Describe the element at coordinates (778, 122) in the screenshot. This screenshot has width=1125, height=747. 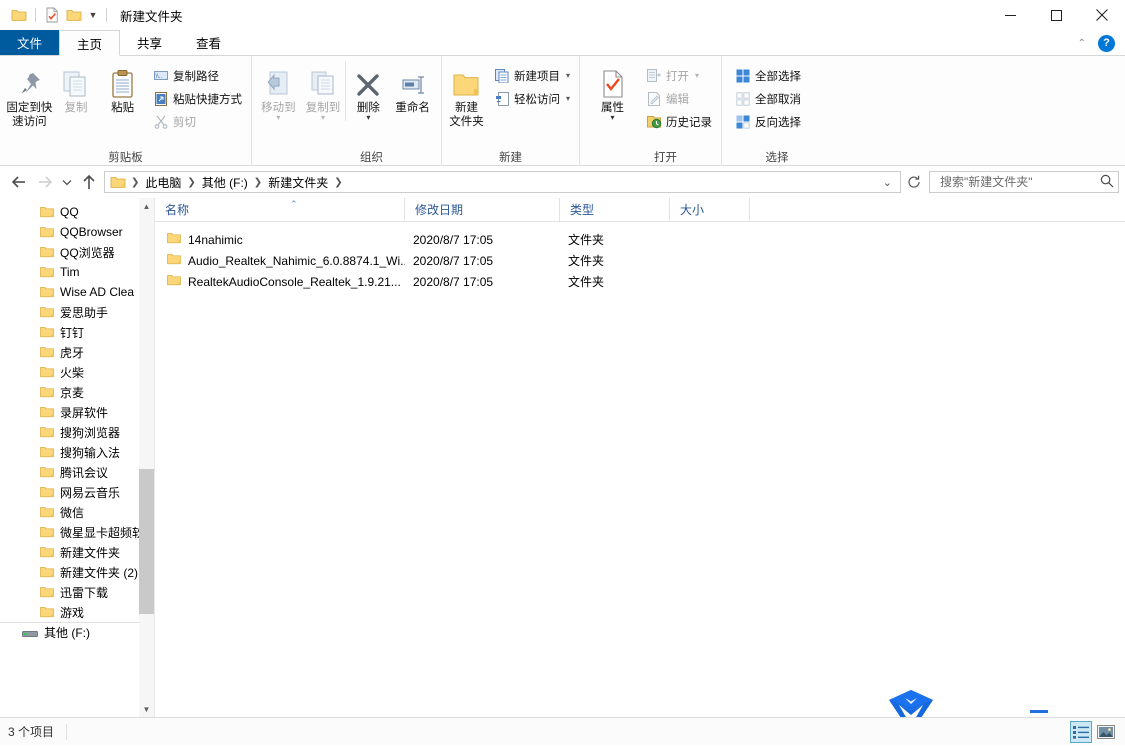
I see `invert-selection-label: 反向选择` at that location.